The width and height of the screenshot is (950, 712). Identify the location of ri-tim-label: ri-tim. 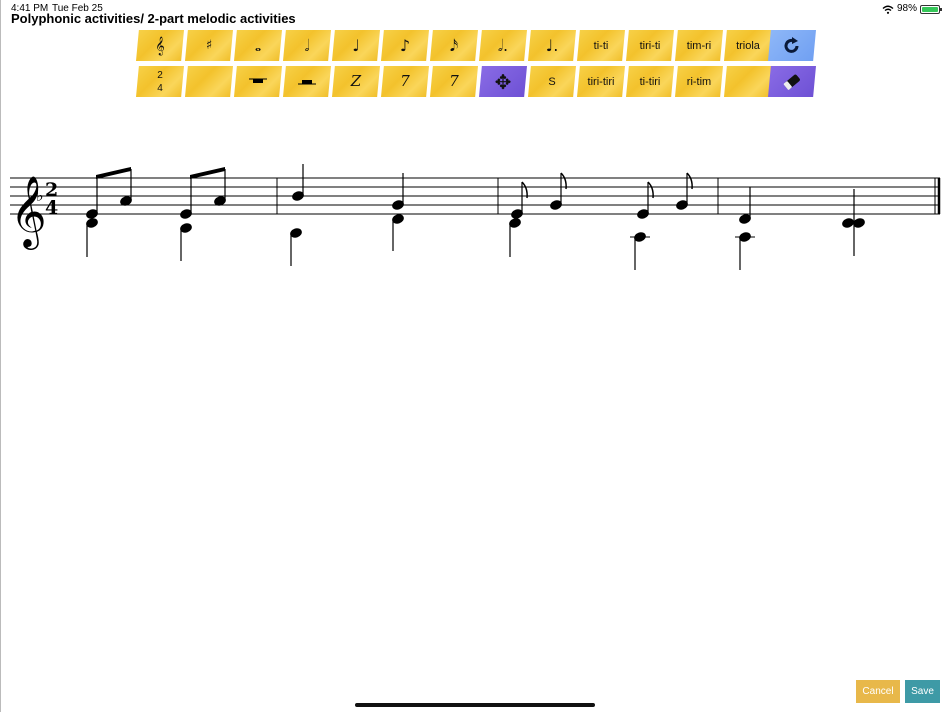
(699, 81).